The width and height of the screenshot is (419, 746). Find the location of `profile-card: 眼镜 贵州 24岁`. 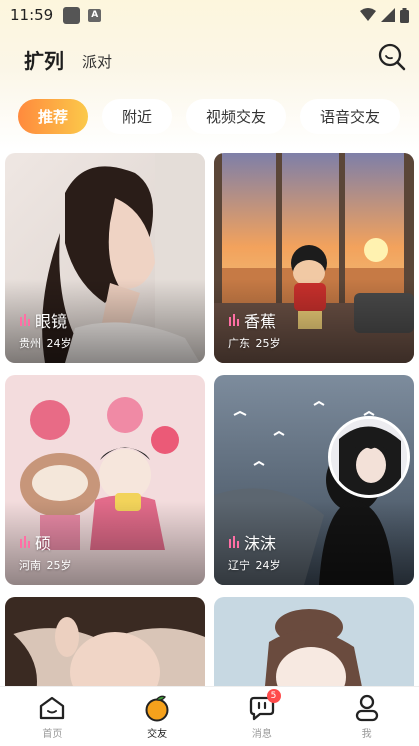

profile-card: 眼镜 贵州 24岁 is located at coordinates (105, 258).